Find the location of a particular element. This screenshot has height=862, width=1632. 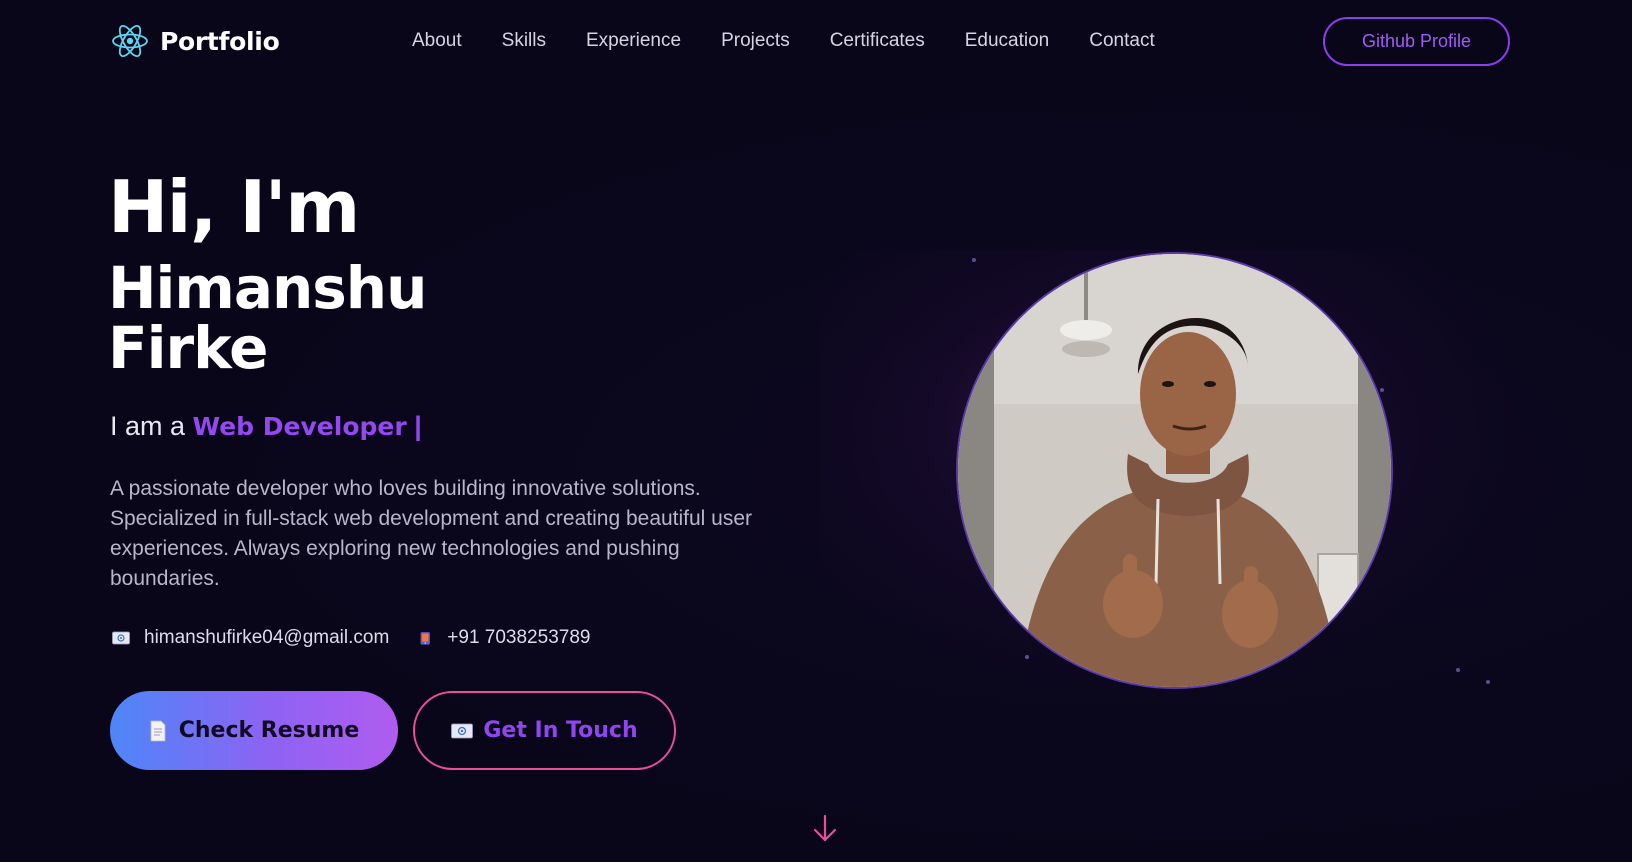

role-text: Web Developer is located at coordinates (299, 426).